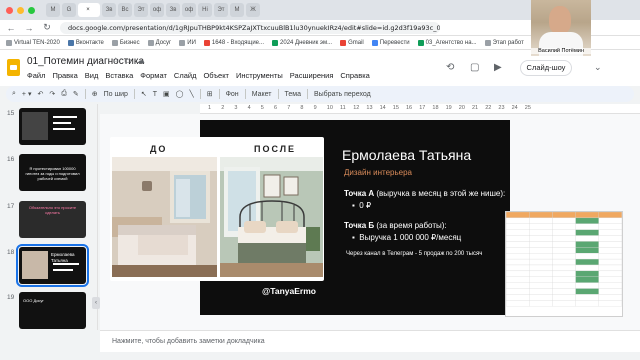 The height and width of the screenshot is (360, 640). What do you see at coordinates (76, 94) in the screenshot?
I see `paint-format-icon: ✎` at bounding box center [76, 94].